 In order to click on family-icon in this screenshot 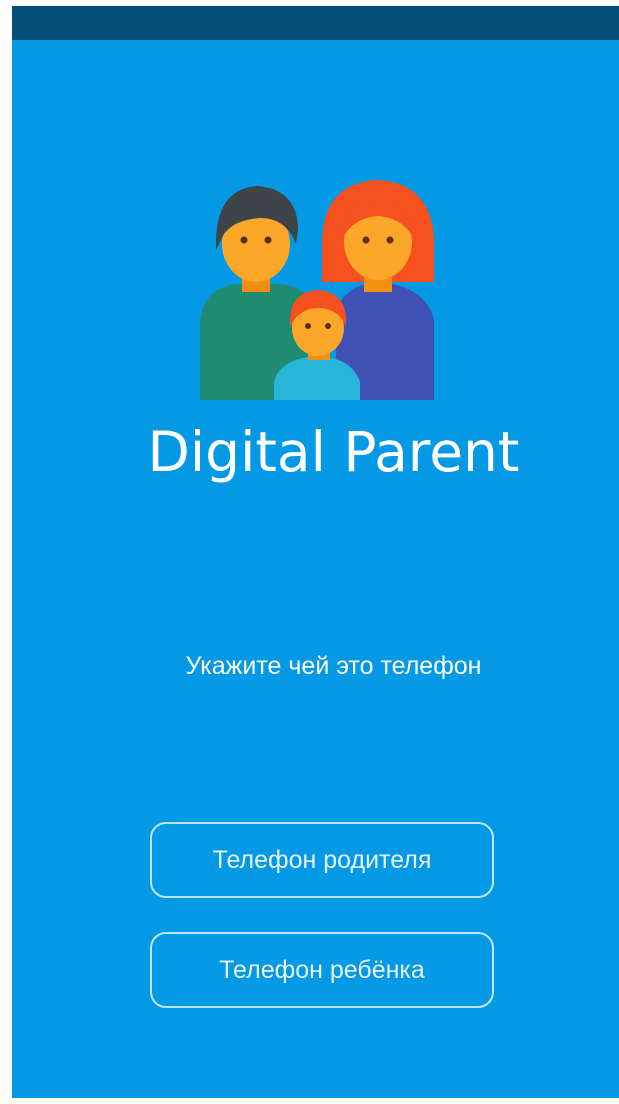, I will do `click(317, 290)`.